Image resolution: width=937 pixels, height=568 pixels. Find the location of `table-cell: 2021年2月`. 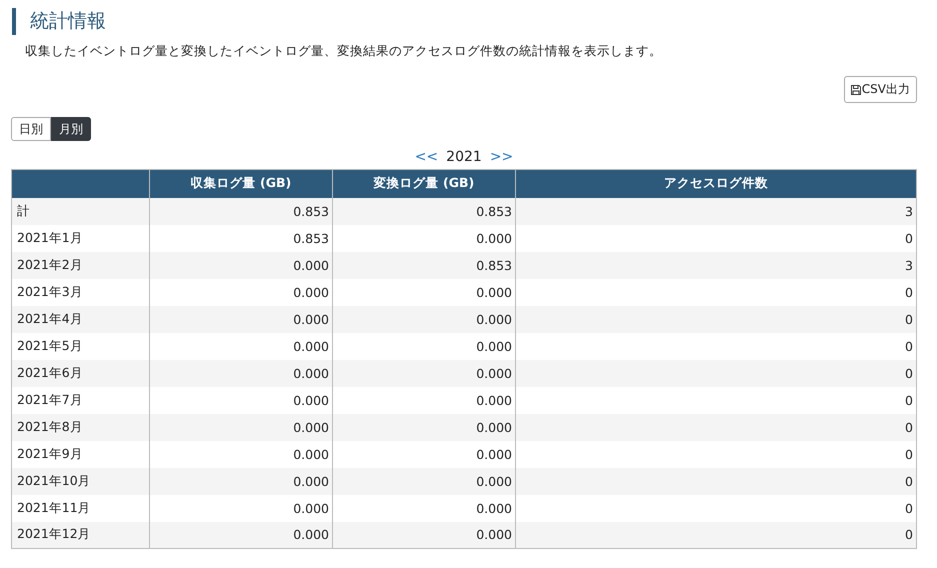

table-cell: 2021年2月 is located at coordinates (81, 265).